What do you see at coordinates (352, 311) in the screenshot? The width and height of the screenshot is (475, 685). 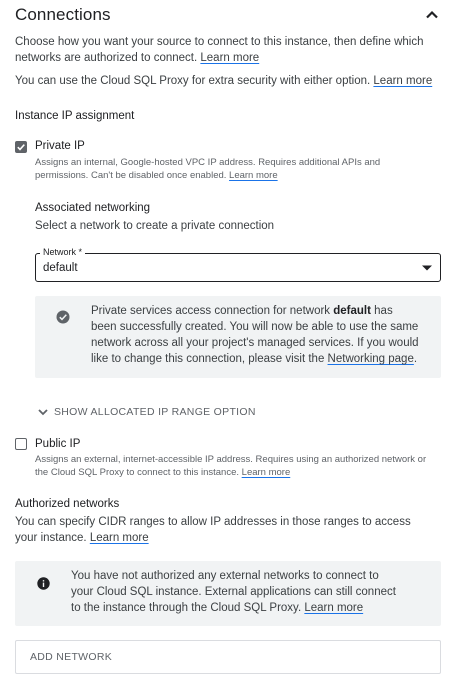 I see `notice-network-name: default` at bounding box center [352, 311].